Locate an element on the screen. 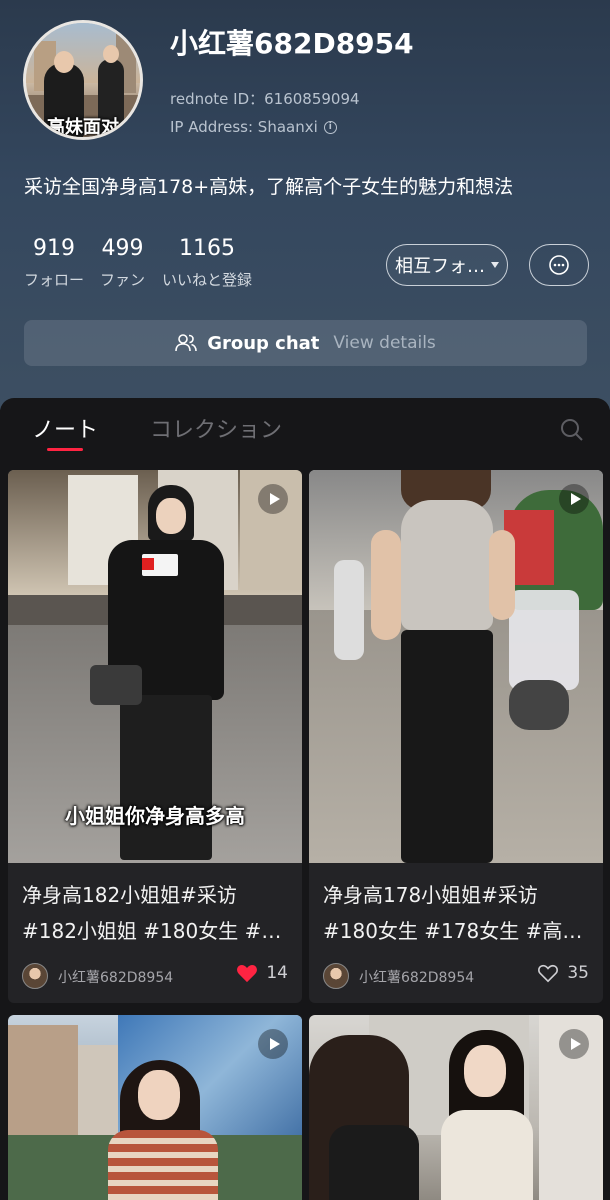 The image size is (610, 1200). note-overlay-text: 小姐姐你净身高多高 is located at coordinates (155, 816).